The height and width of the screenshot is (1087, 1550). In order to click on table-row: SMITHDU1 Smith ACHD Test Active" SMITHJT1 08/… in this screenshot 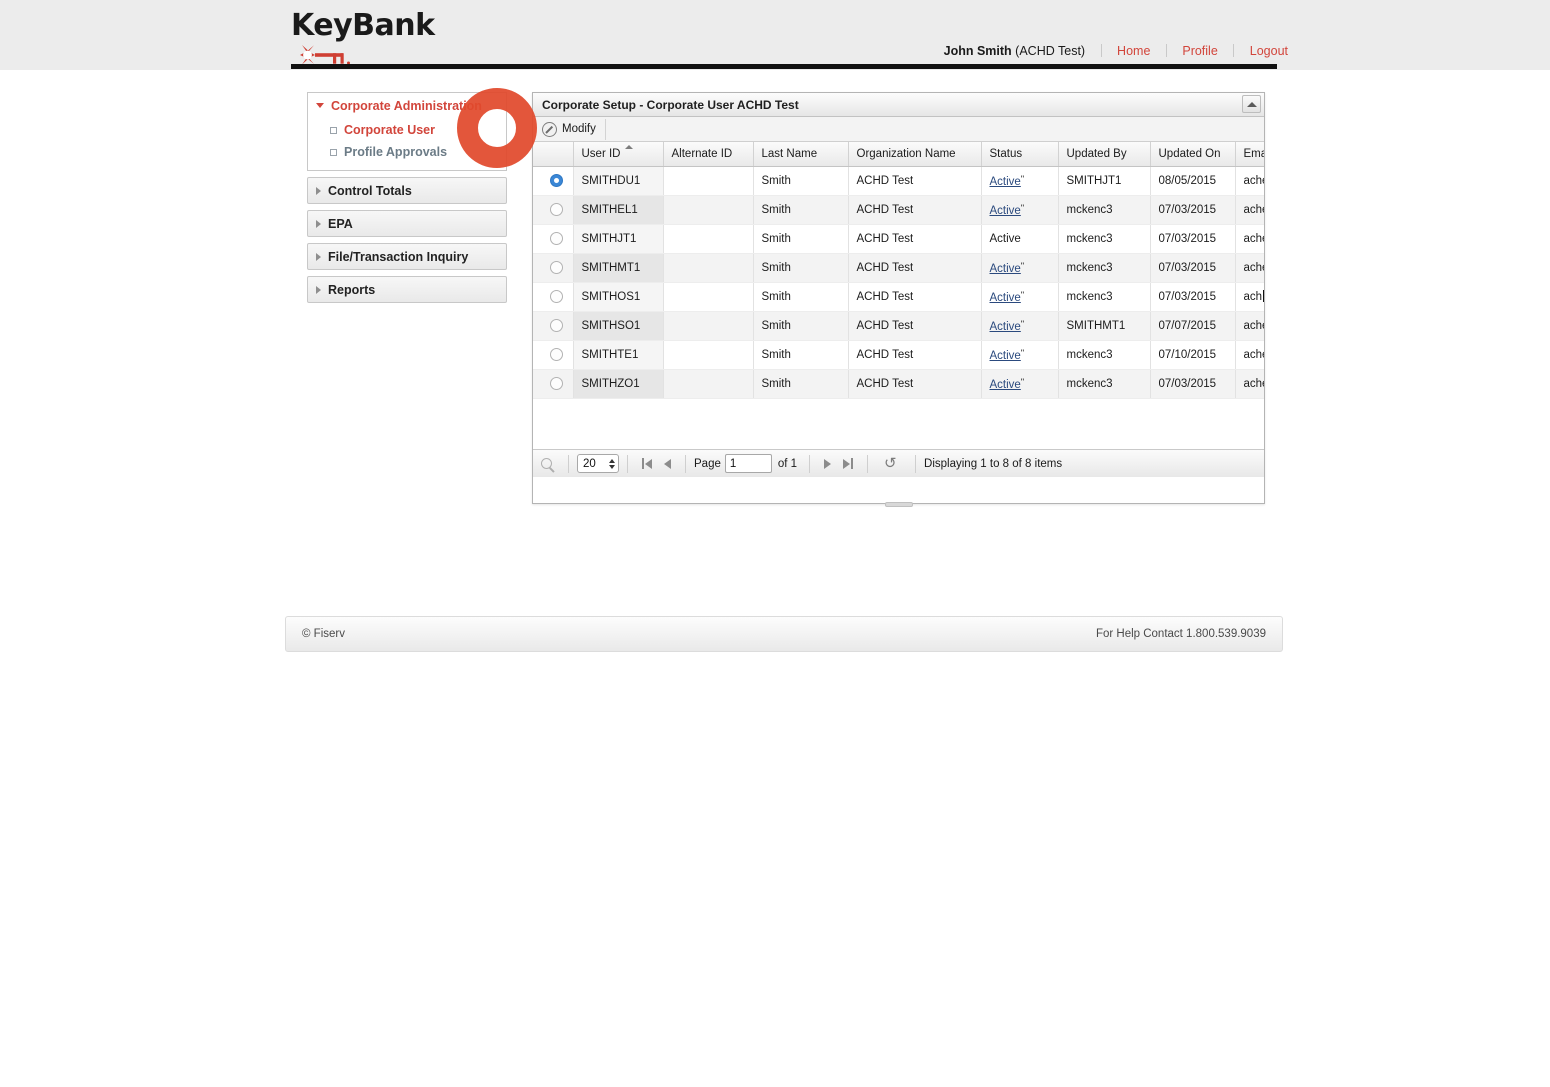, I will do `click(898, 181)`.